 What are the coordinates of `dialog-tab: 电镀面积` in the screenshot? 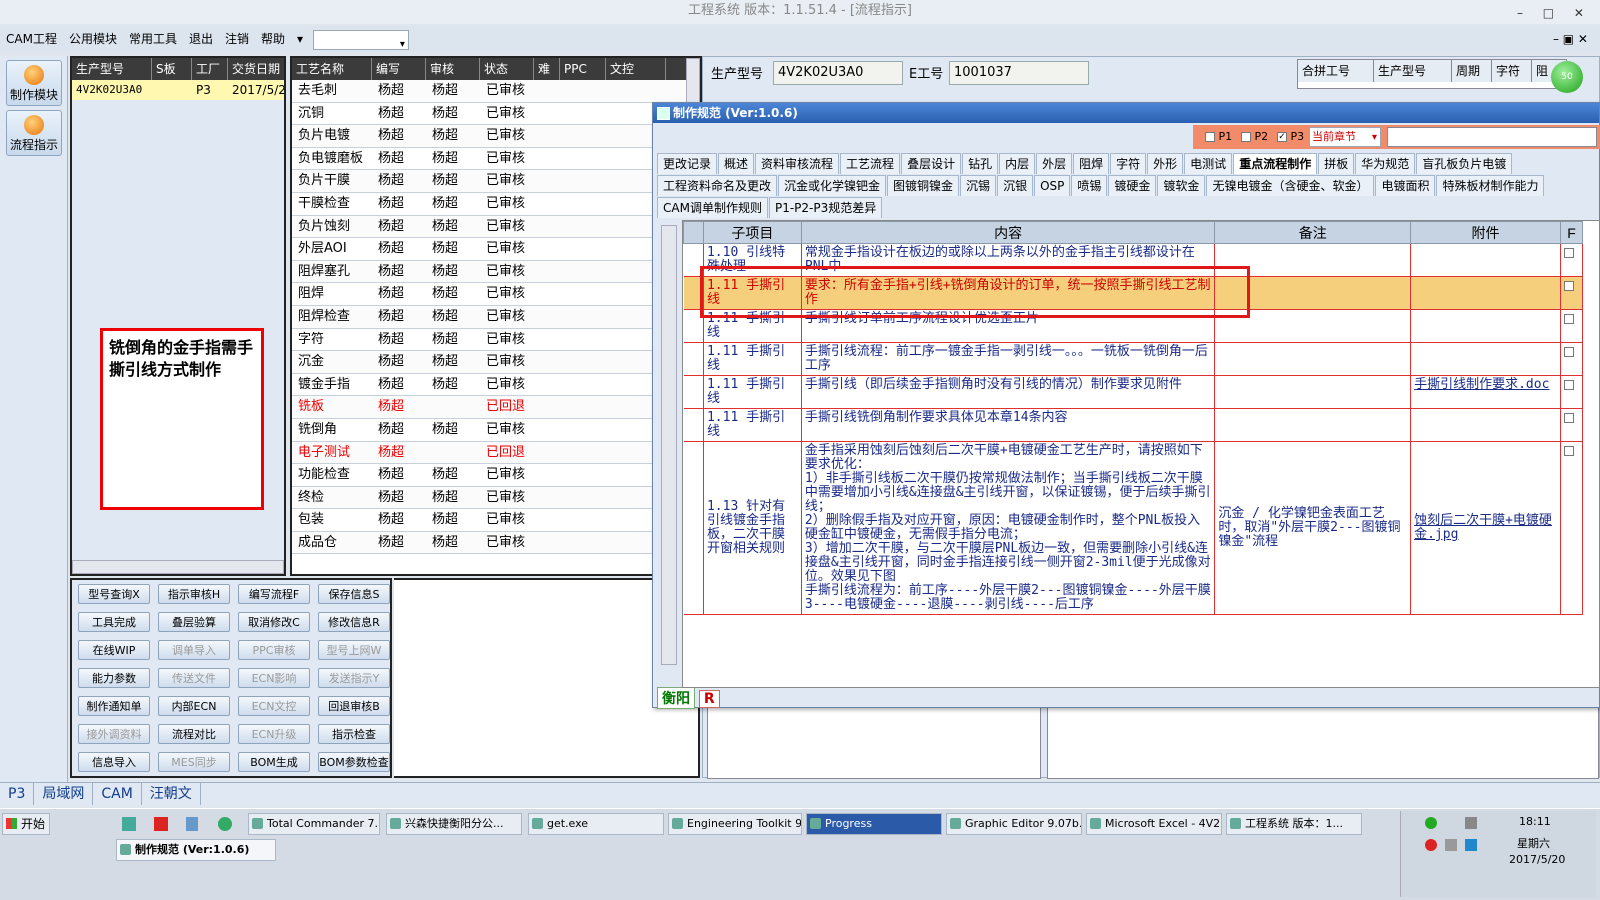 It's located at (1405, 185).